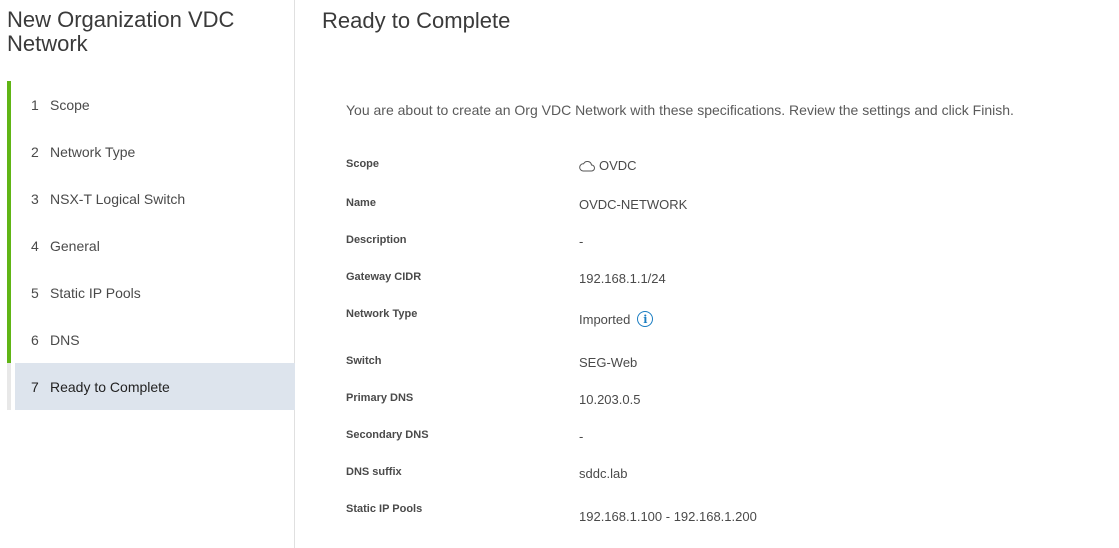 Image resolution: width=1119 pixels, height=548 pixels. Describe the element at coordinates (35, 151) in the screenshot. I see `step-number: 2` at that location.